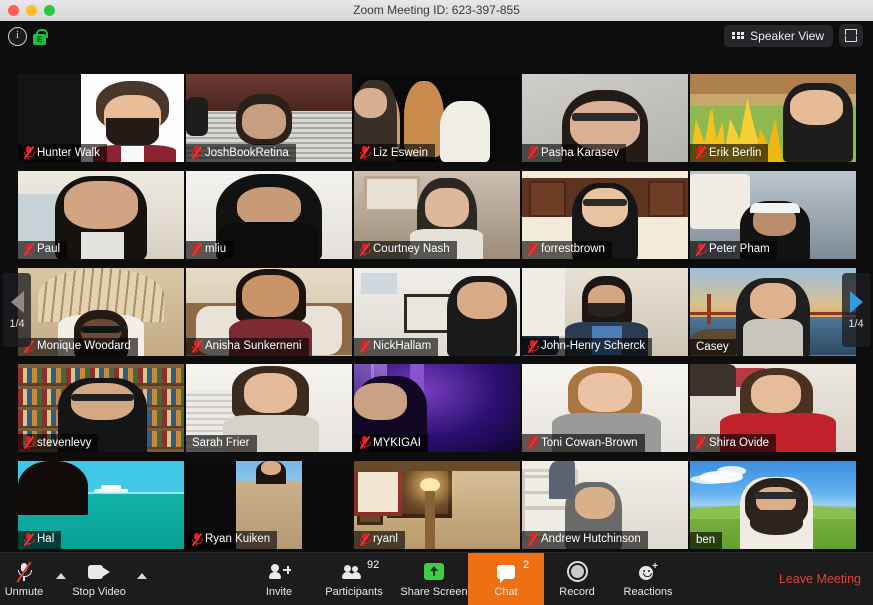 This screenshot has width=873, height=605. What do you see at coordinates (773, 311) in the screenshot?
I see `participant-tile: Casey` at bounding box center [773, 311].